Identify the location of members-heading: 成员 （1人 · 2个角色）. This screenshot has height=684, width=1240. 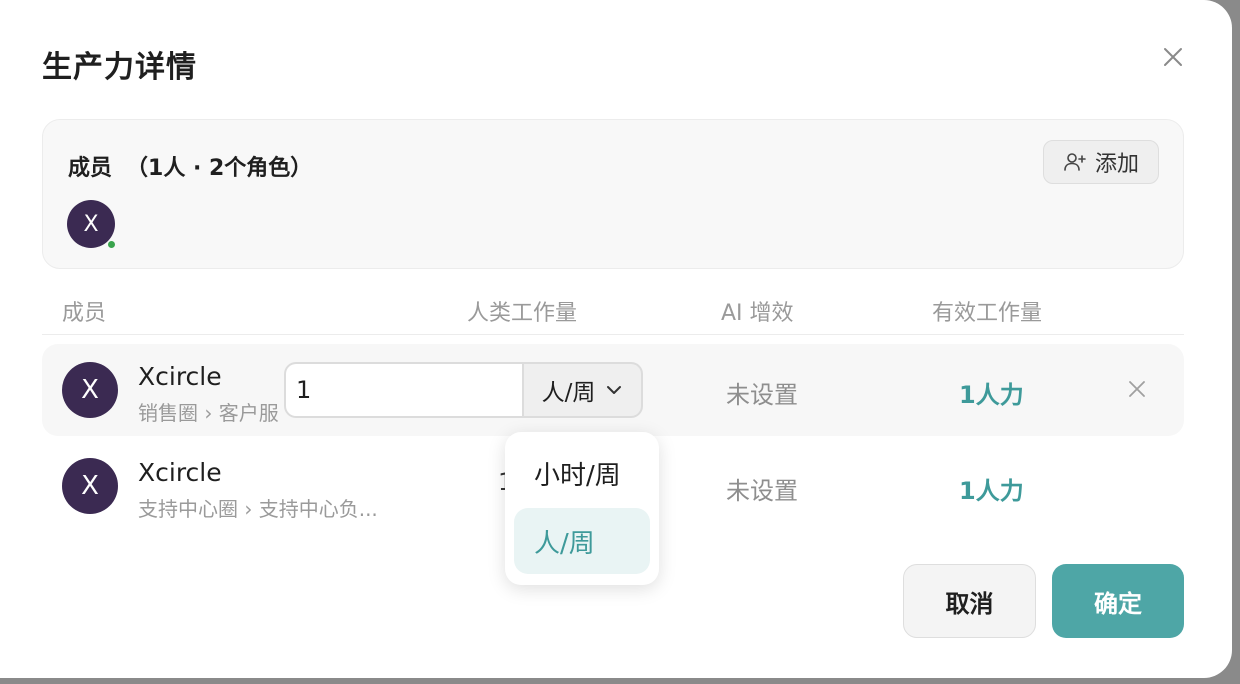
(190, 166).